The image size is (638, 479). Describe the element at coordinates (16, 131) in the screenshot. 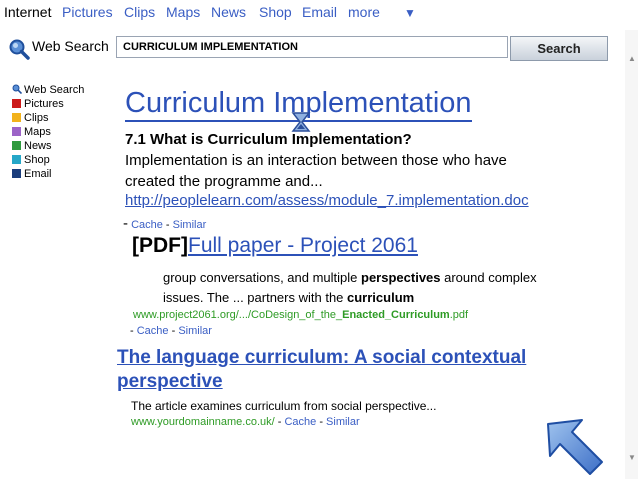

I see `maps-swatch-icon` at that location.